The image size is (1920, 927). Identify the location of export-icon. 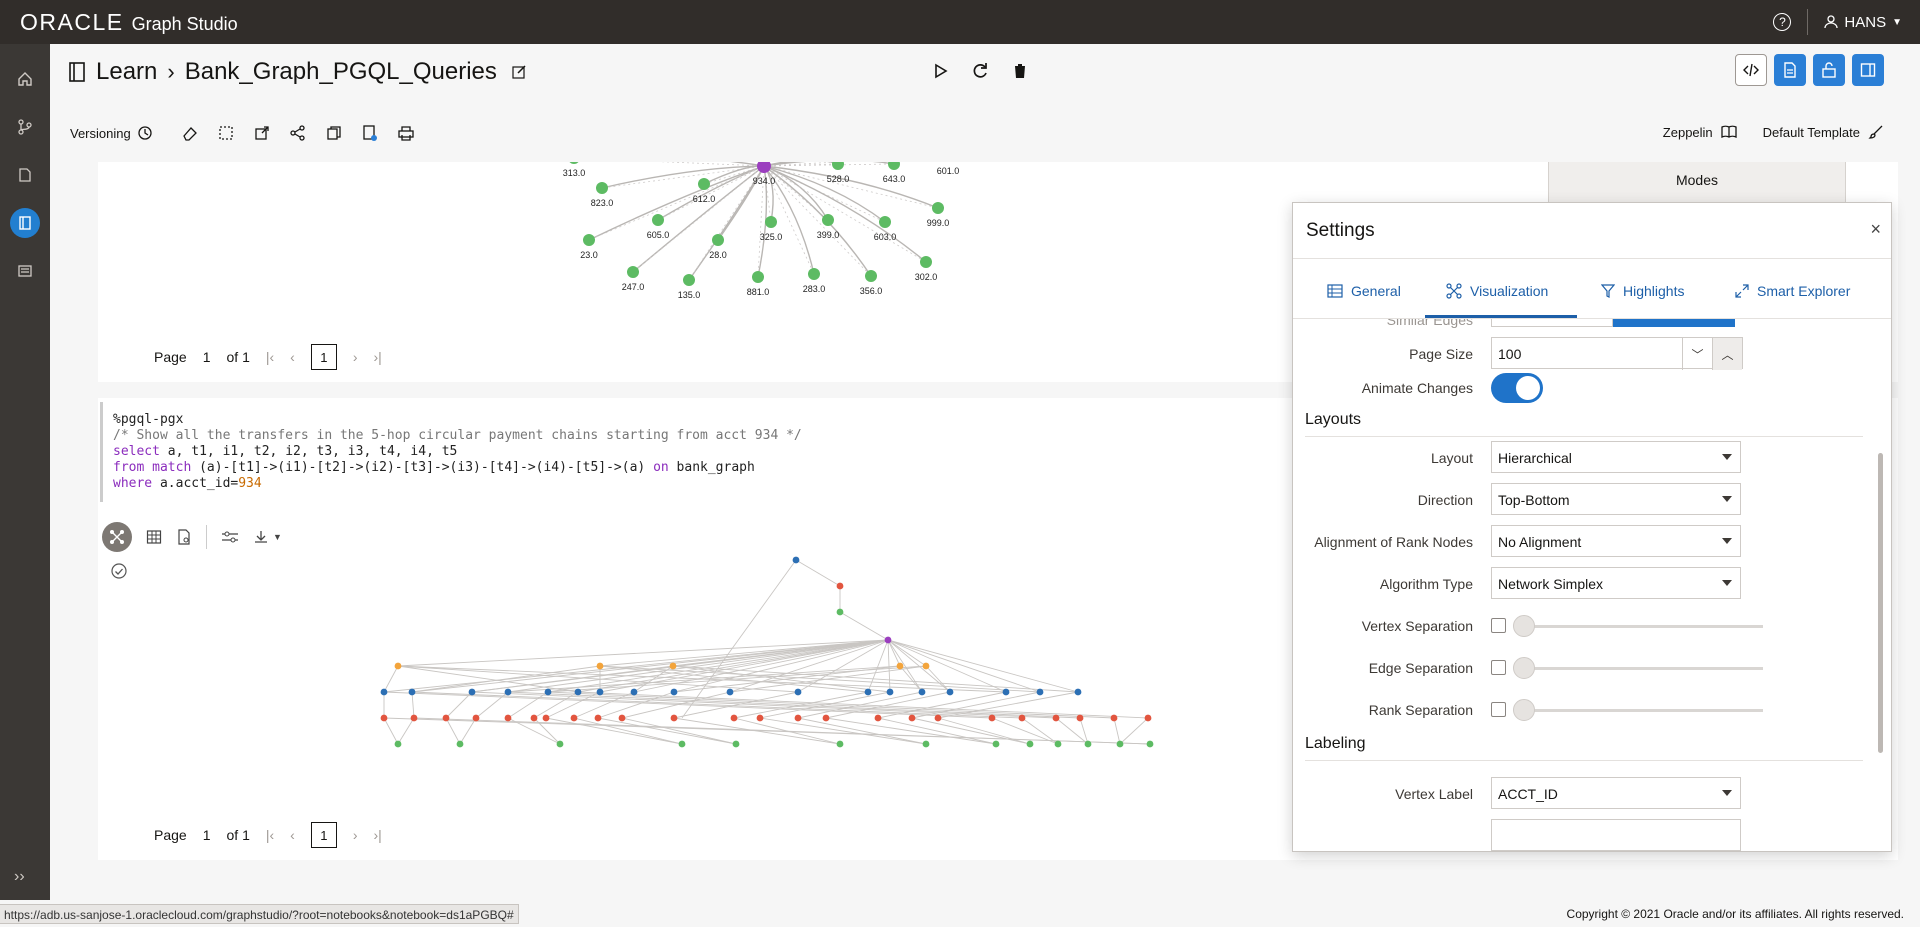
(262, 133).